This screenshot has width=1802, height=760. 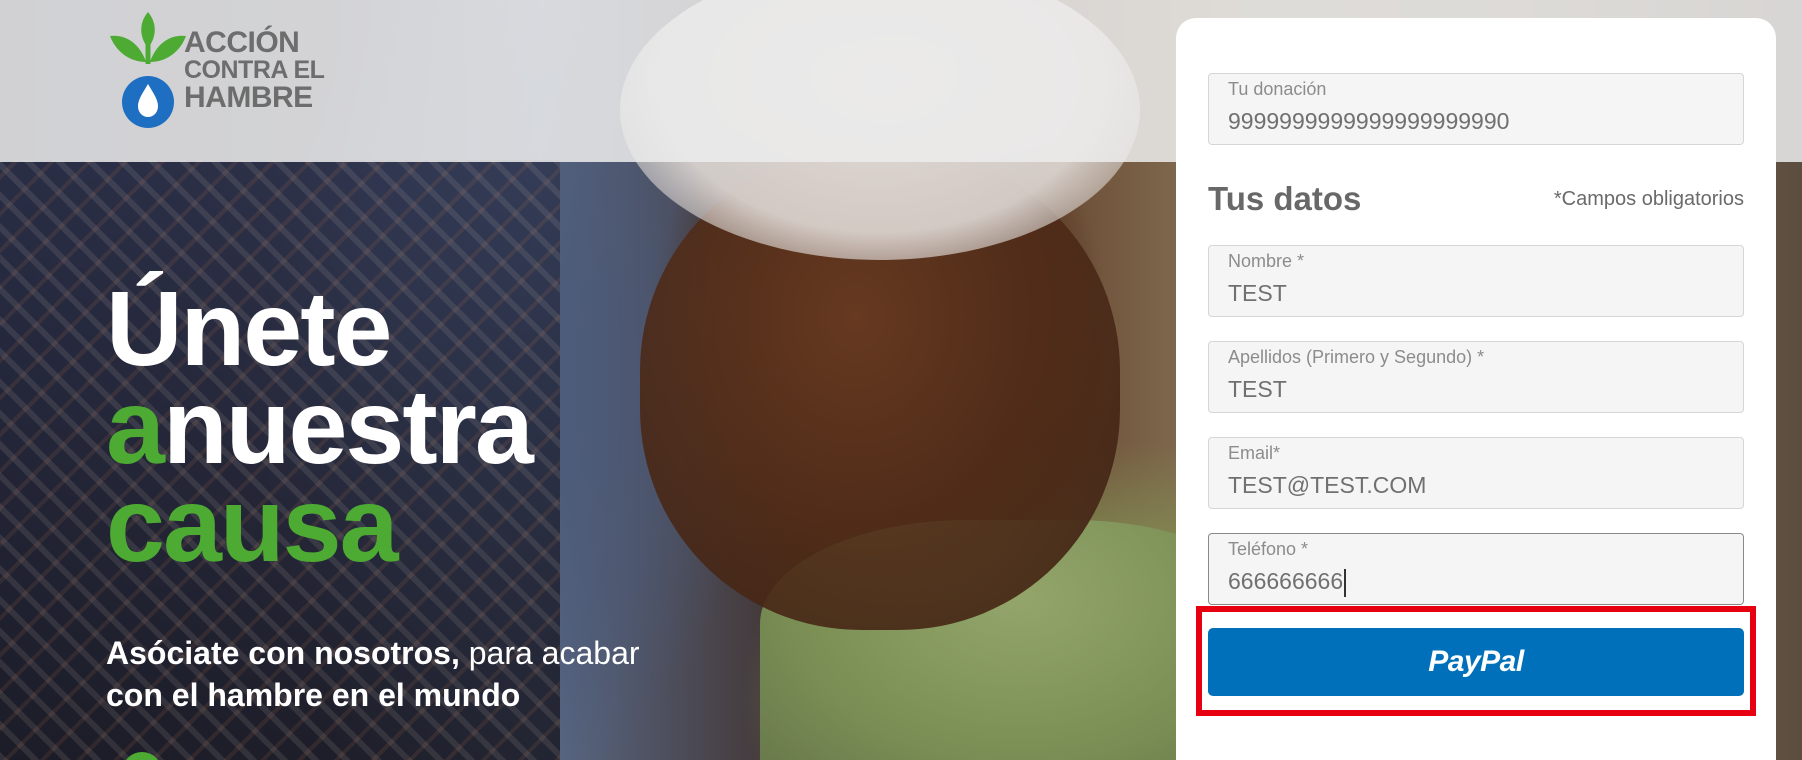 I want to click on required-fields-note: *Campos obligatorios, so click(x=1648, y=199).